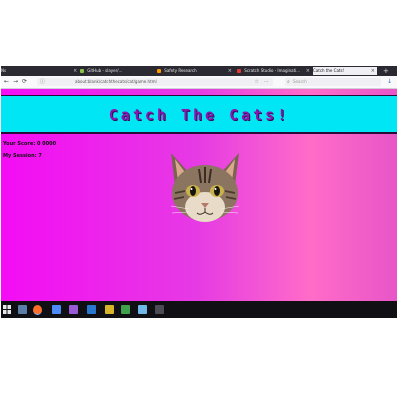 The width and height of the screenshot is (400, 400). Describe the element at coordinates (4, 70) in the screenshot. I see `tab-first-label: Ns` at that location.